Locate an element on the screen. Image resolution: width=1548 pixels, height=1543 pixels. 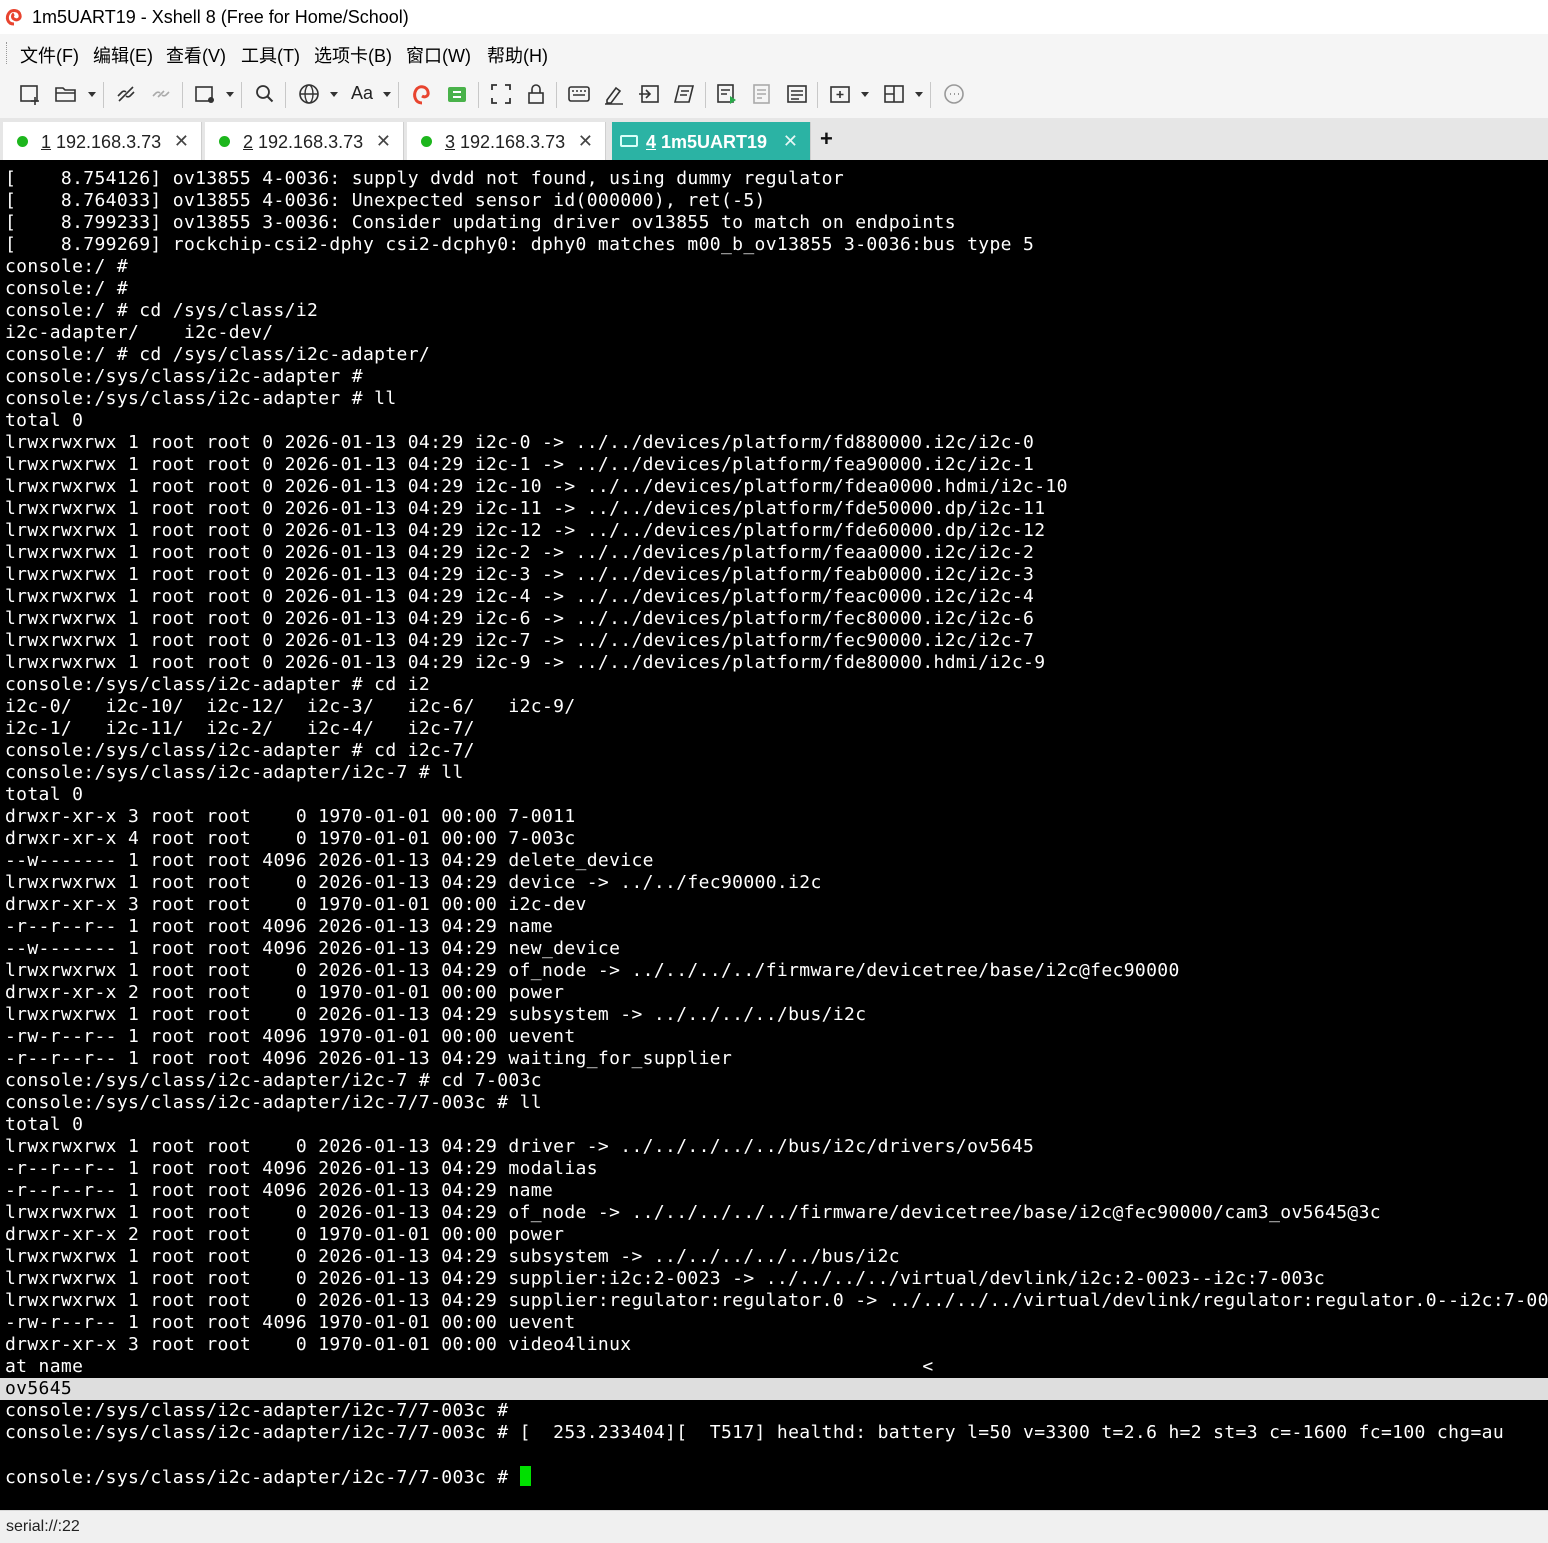
menu-view: 查看(V) is located at coordinates (196, 55).